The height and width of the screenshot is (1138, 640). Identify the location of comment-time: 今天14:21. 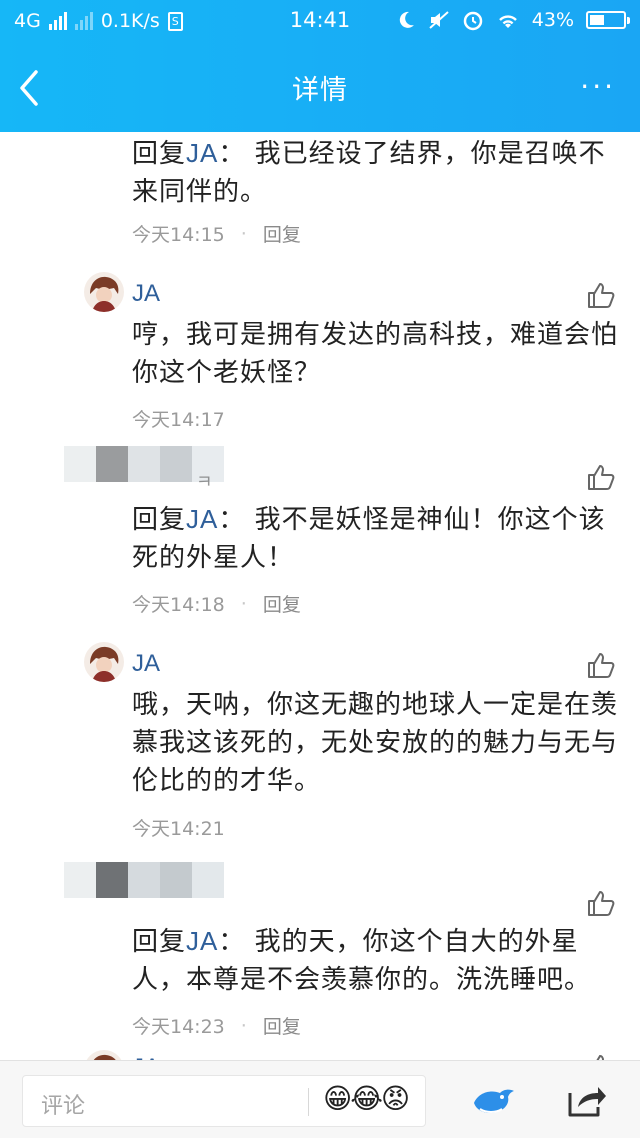
(178, 828).